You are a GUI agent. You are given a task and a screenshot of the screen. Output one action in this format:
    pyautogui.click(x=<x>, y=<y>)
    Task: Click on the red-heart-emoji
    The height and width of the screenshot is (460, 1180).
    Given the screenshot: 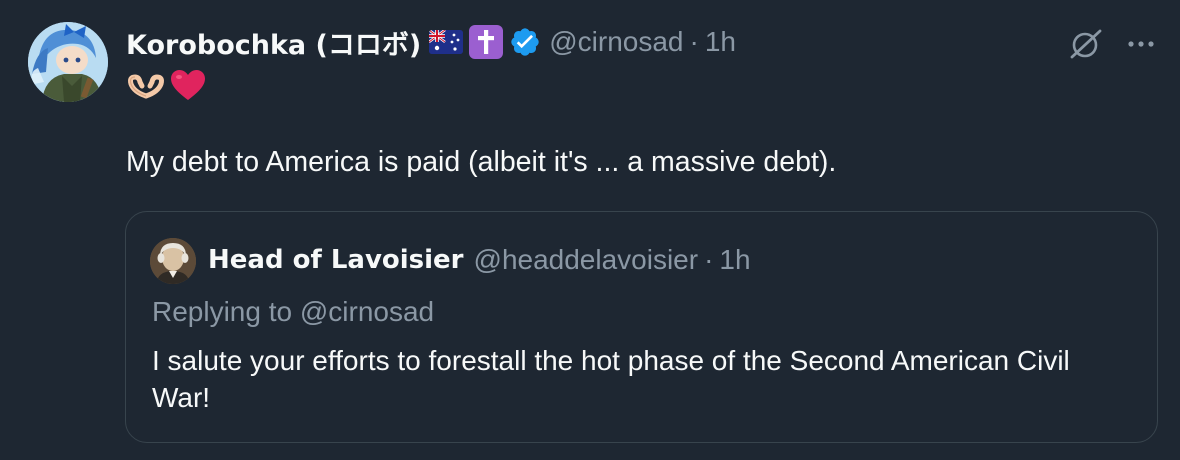 What is the action you would take?
    pyautogui.click(x=188, y=88)
    